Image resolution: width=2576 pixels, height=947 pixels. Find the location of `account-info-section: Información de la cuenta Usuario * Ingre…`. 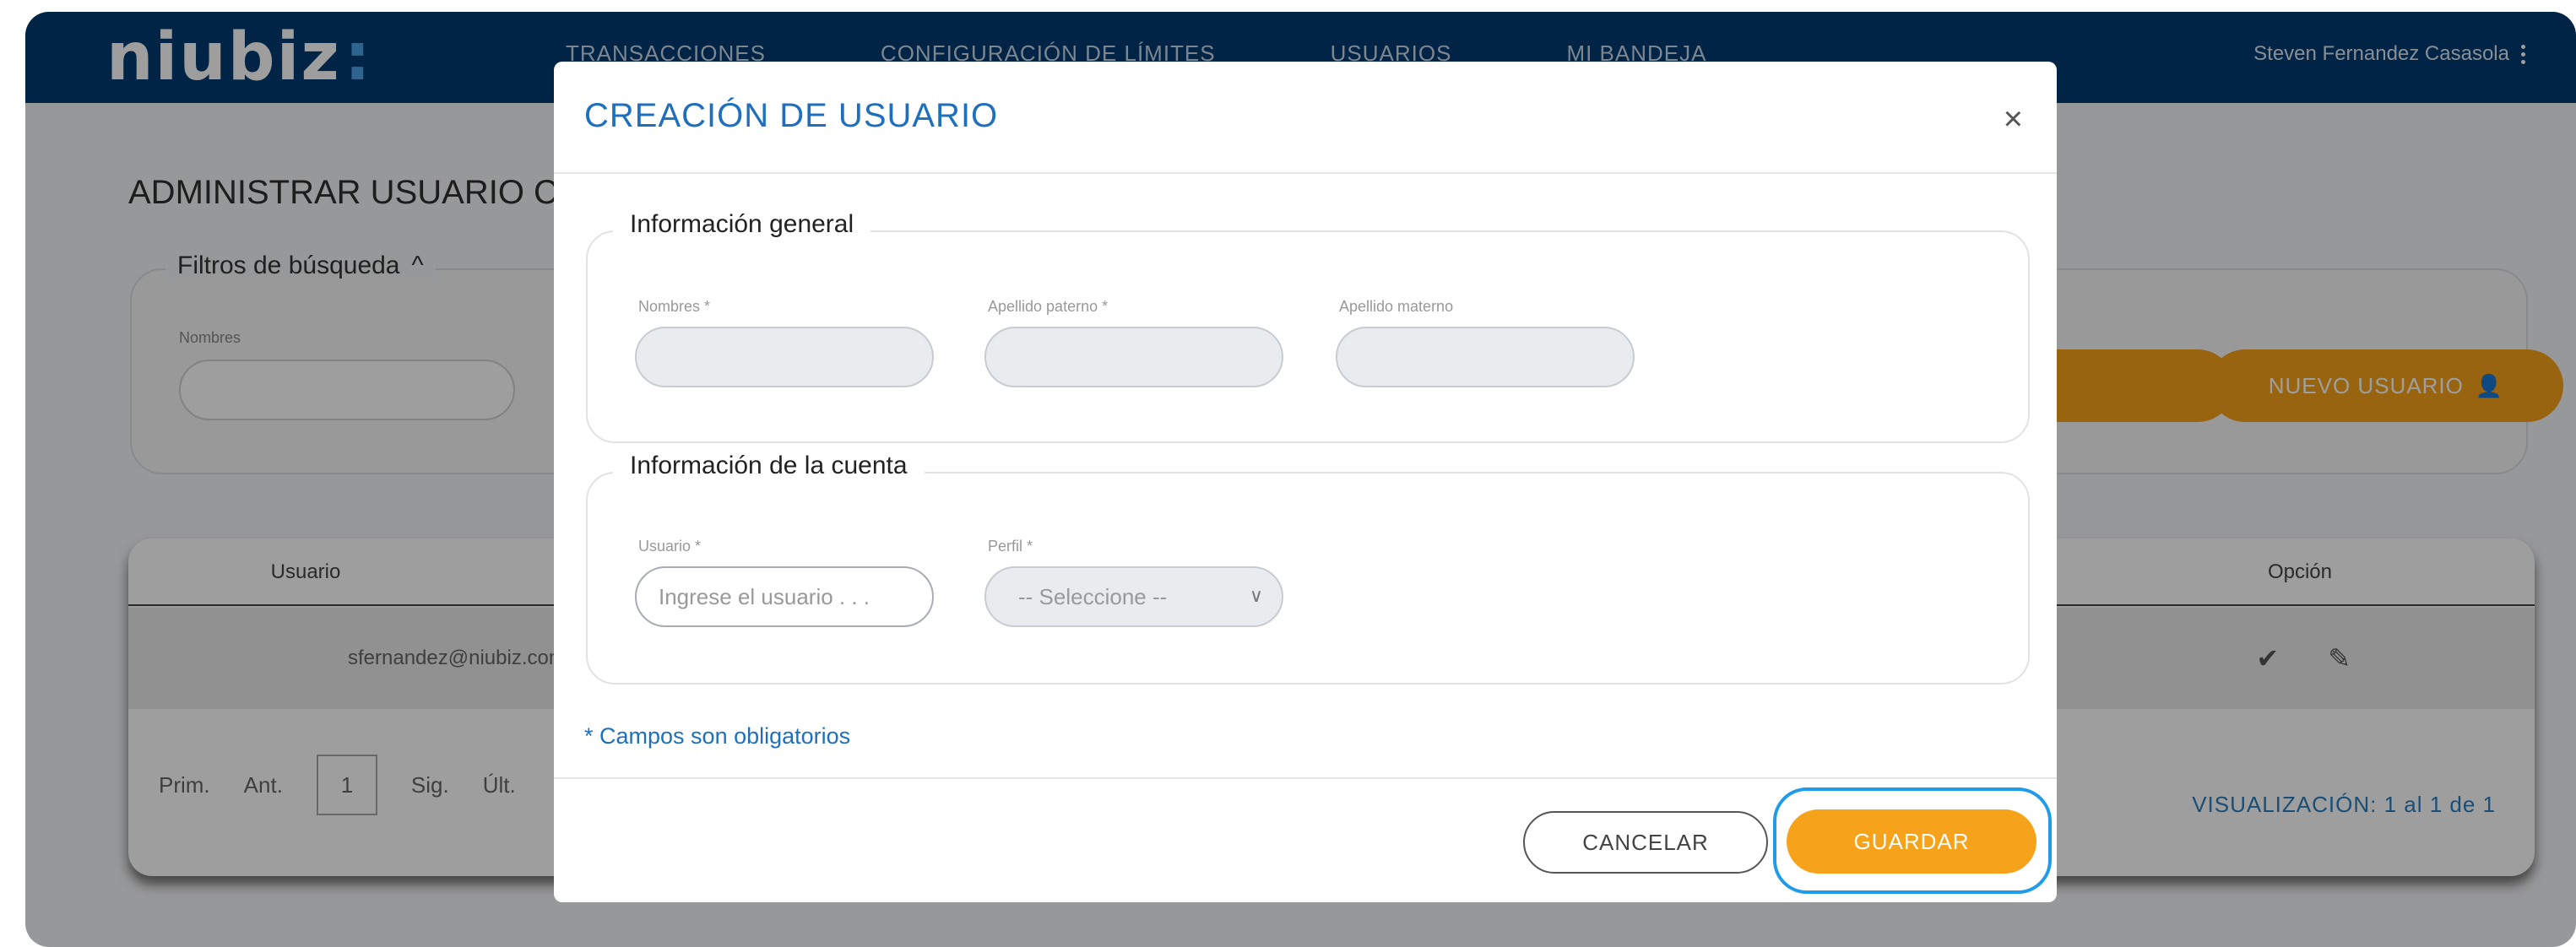

account-info-section: Información de la cuenta Usuario * Ingre… is located at coordinates (1308, 568).